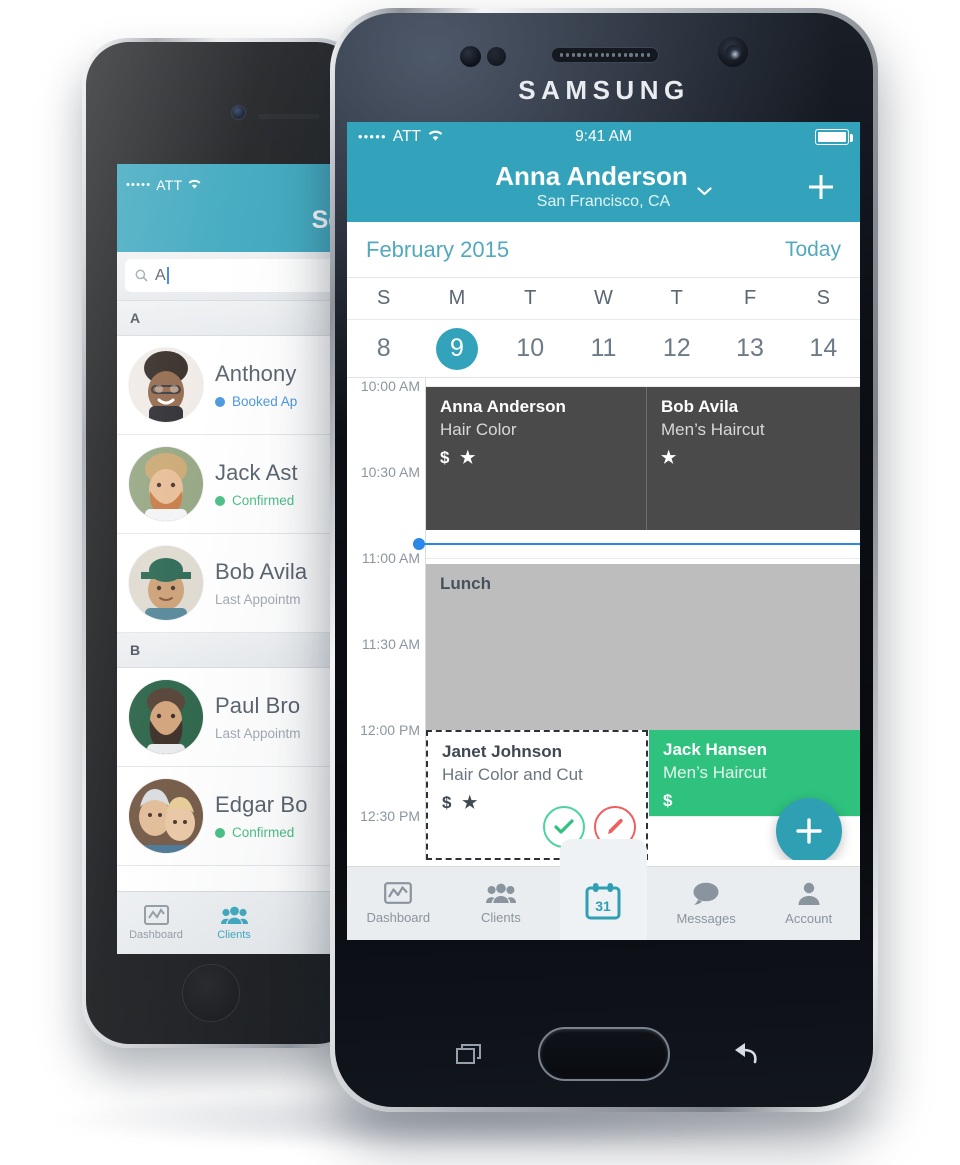 The image size is (960, 1165). Describe the element at coordinates (700, 406) in the screenshot. I see `event-client: Bob Avila` at that location.